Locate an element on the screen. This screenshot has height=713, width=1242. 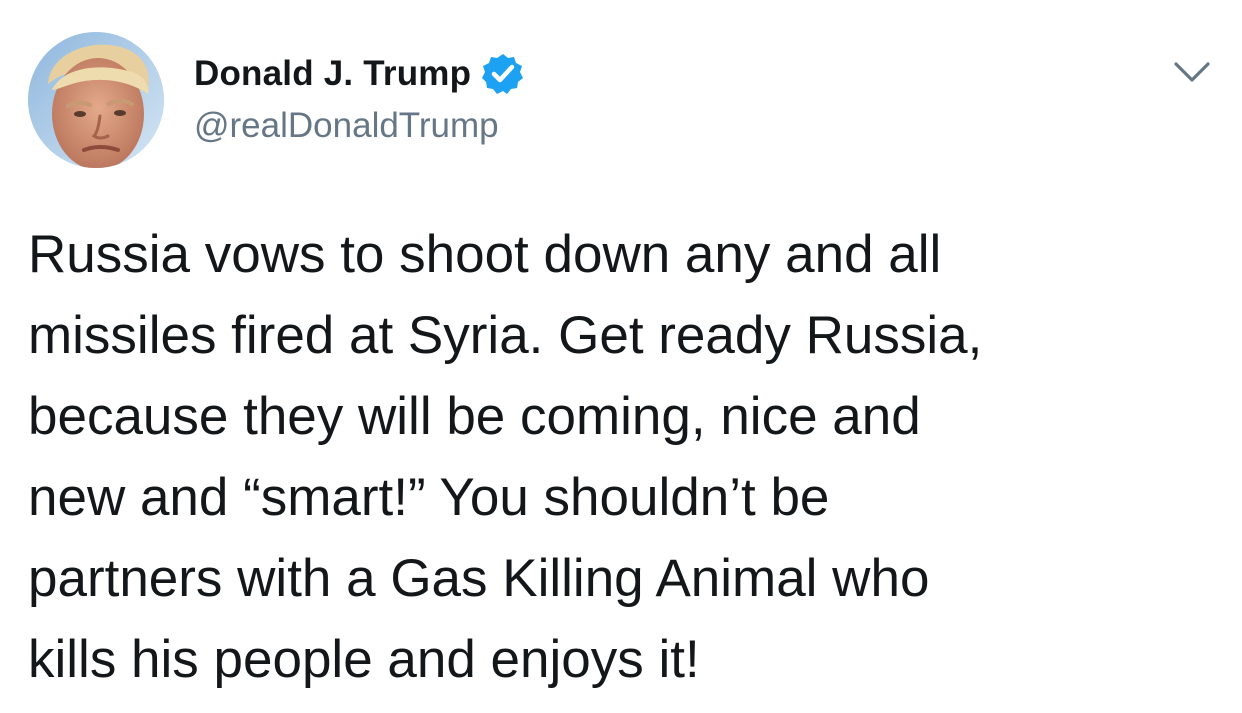
name-row: Donald J. Trump is located at coordinates (359, 74).